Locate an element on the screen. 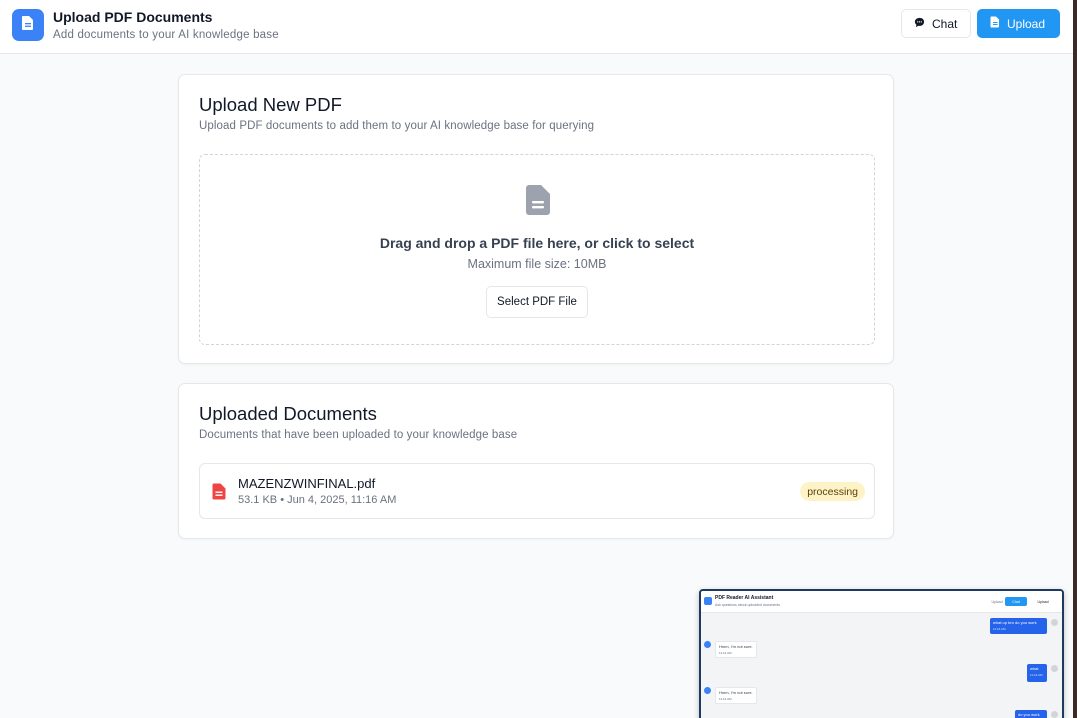 The width and height of the screenshot is (1077, 718). preview-user-message: do you work is located at coordinates (1031, 714).